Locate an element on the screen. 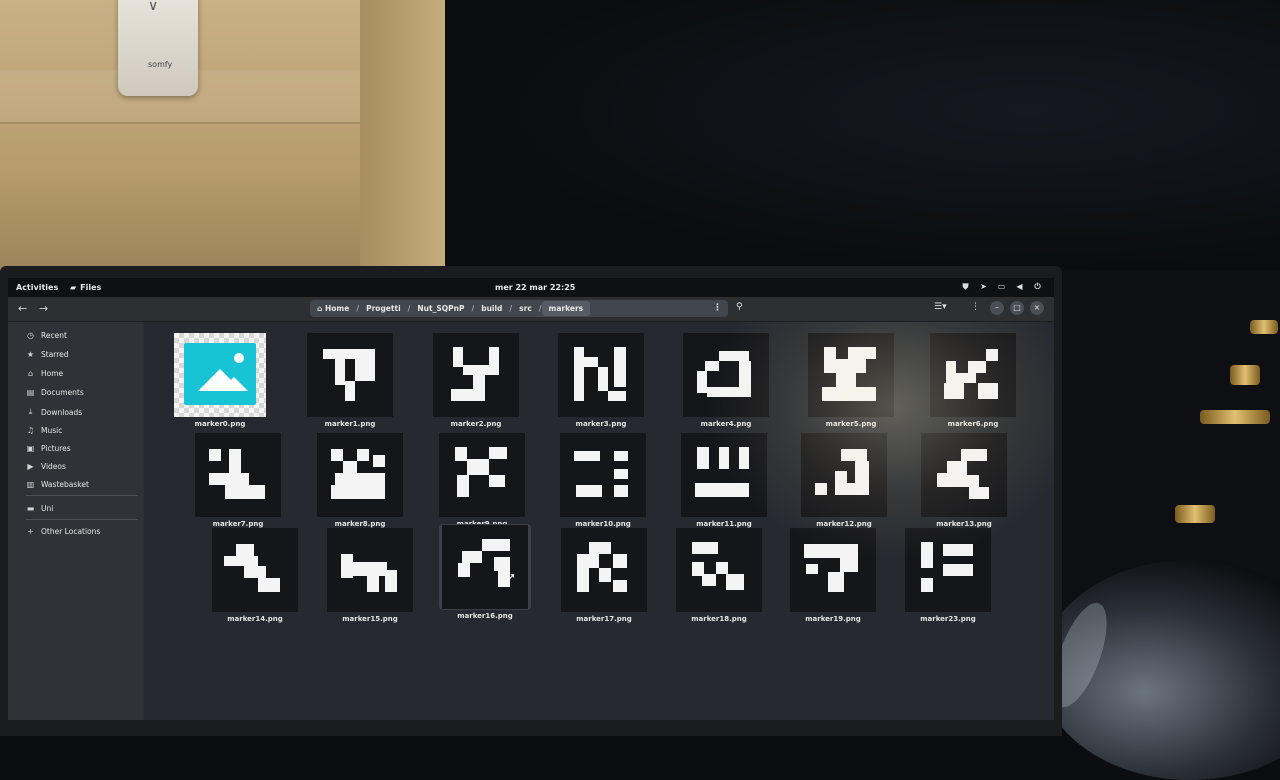 Image resolution: width=1280 pixels, height=780 pixels. file-tile: marker7.png is located at coordinates (238, 480).